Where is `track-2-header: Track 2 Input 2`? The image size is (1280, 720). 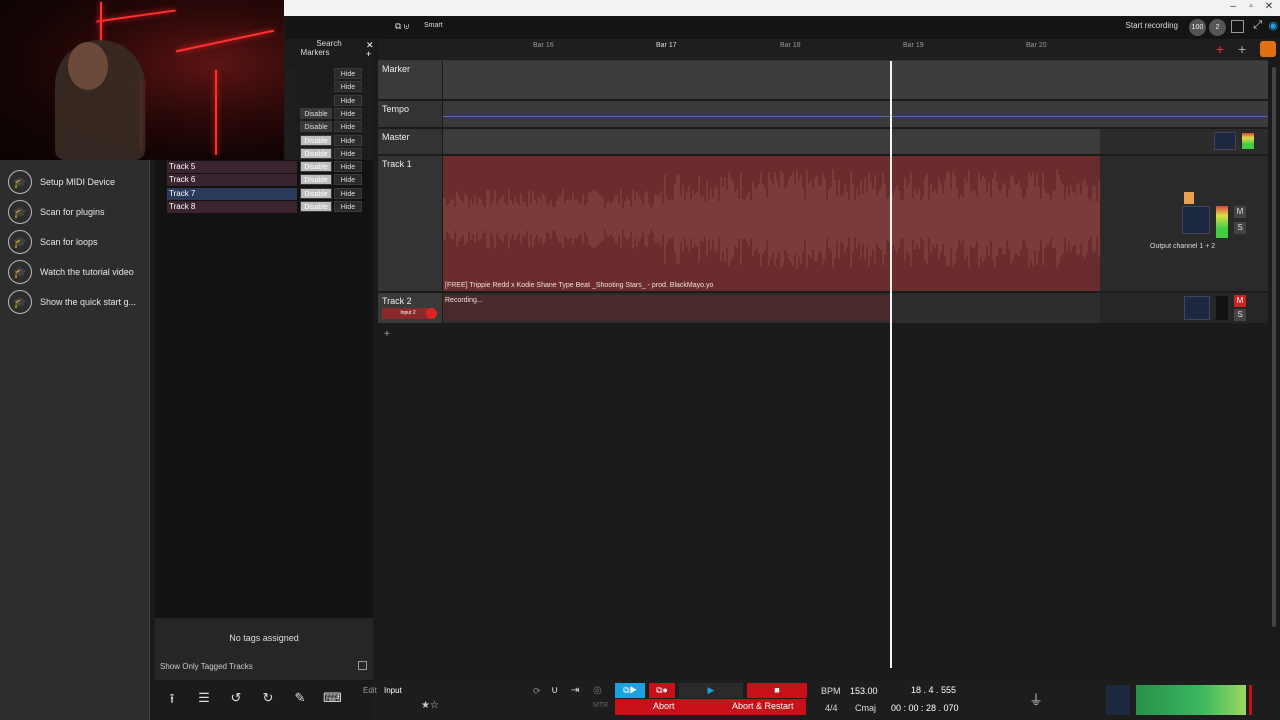 track-2-header: Track 2 Input 2 is located at coordinates (410, 308).